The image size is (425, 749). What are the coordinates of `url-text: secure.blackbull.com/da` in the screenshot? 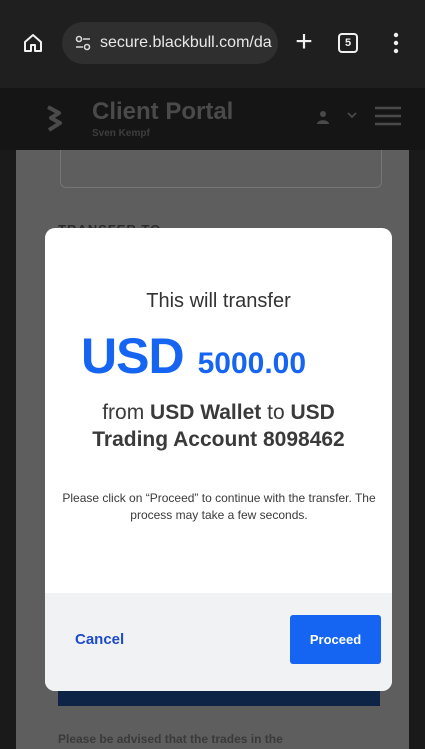 It's located at (186, 43).